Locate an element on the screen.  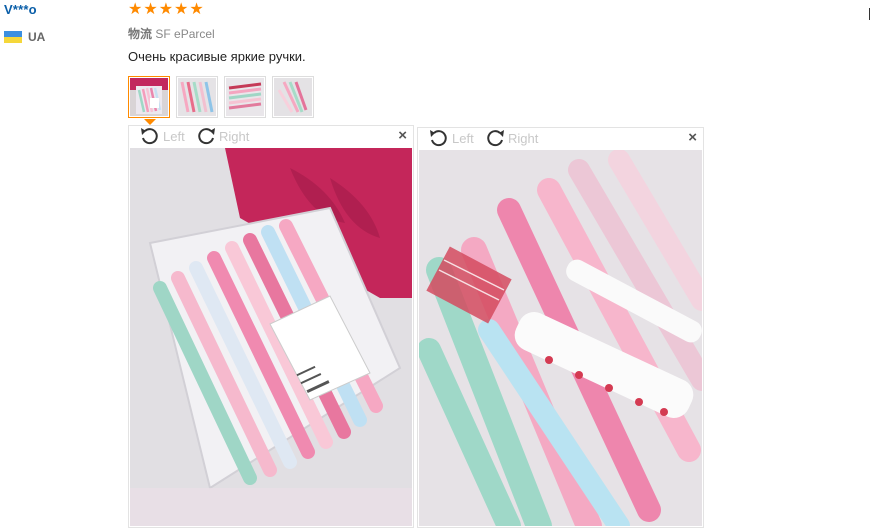
logistics-label: 物流 is located at coordinates (140, 34).